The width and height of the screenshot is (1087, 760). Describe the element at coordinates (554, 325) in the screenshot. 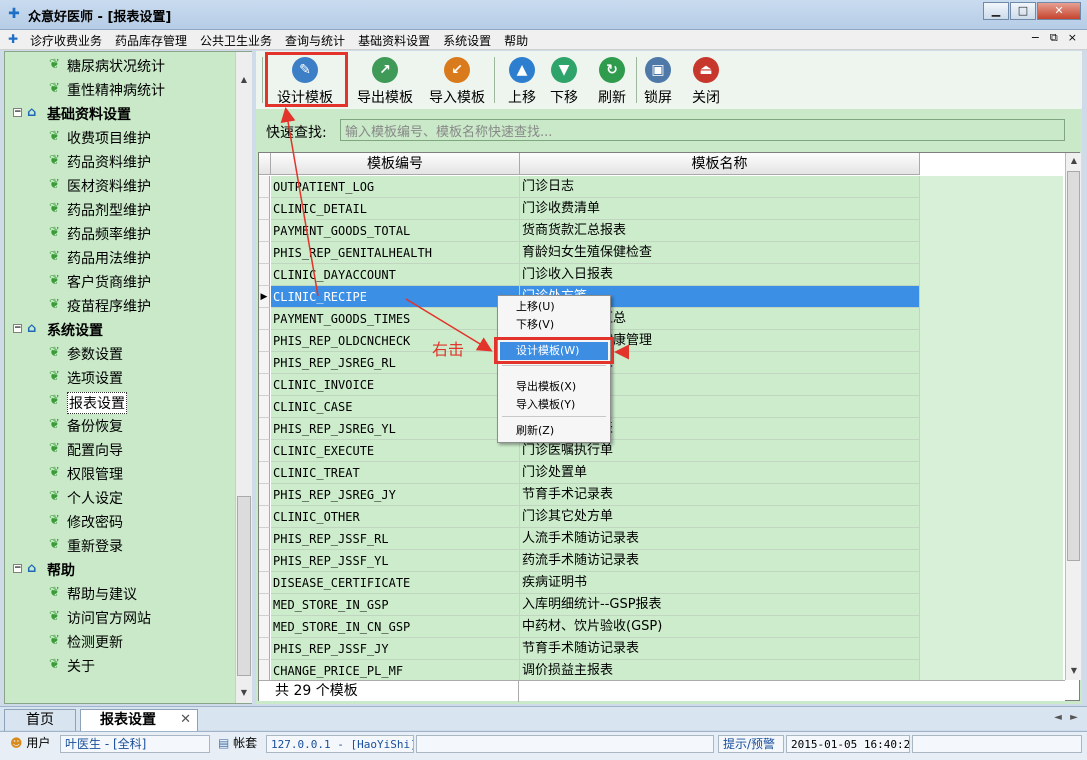

I see `context-menu-item: 下移(V)` at that location.